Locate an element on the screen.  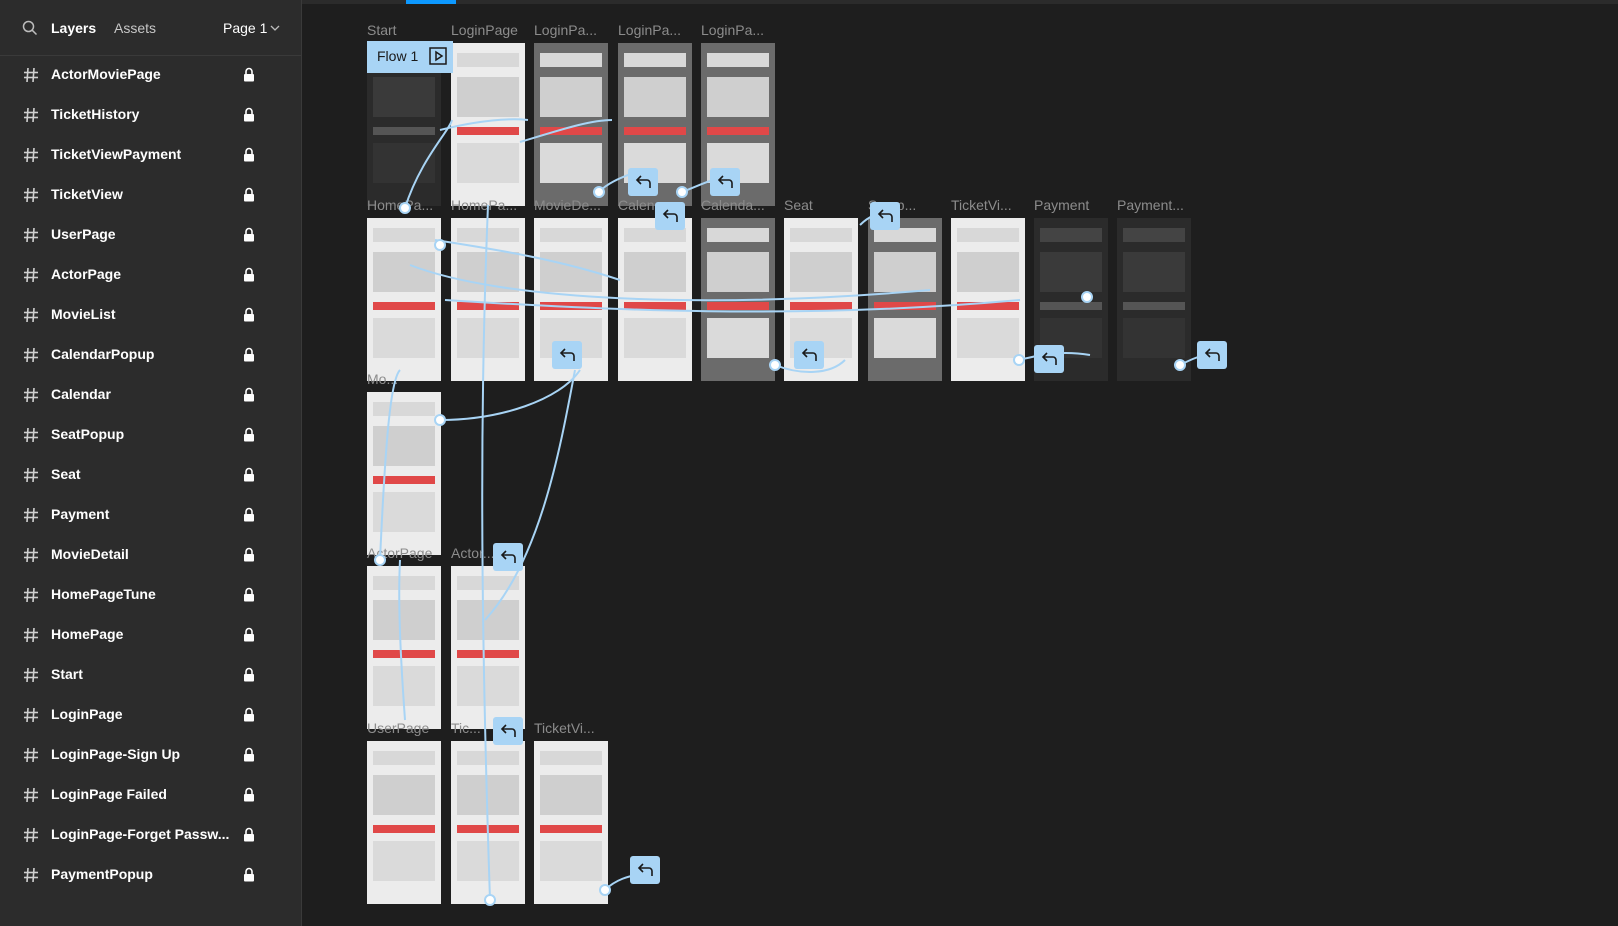
frame-ticketview2 is located at coordinates (571, 822).